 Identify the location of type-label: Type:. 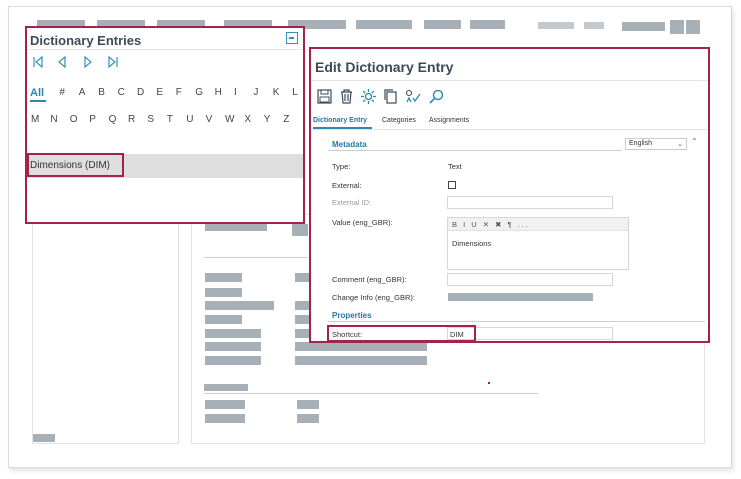
(341, 166).